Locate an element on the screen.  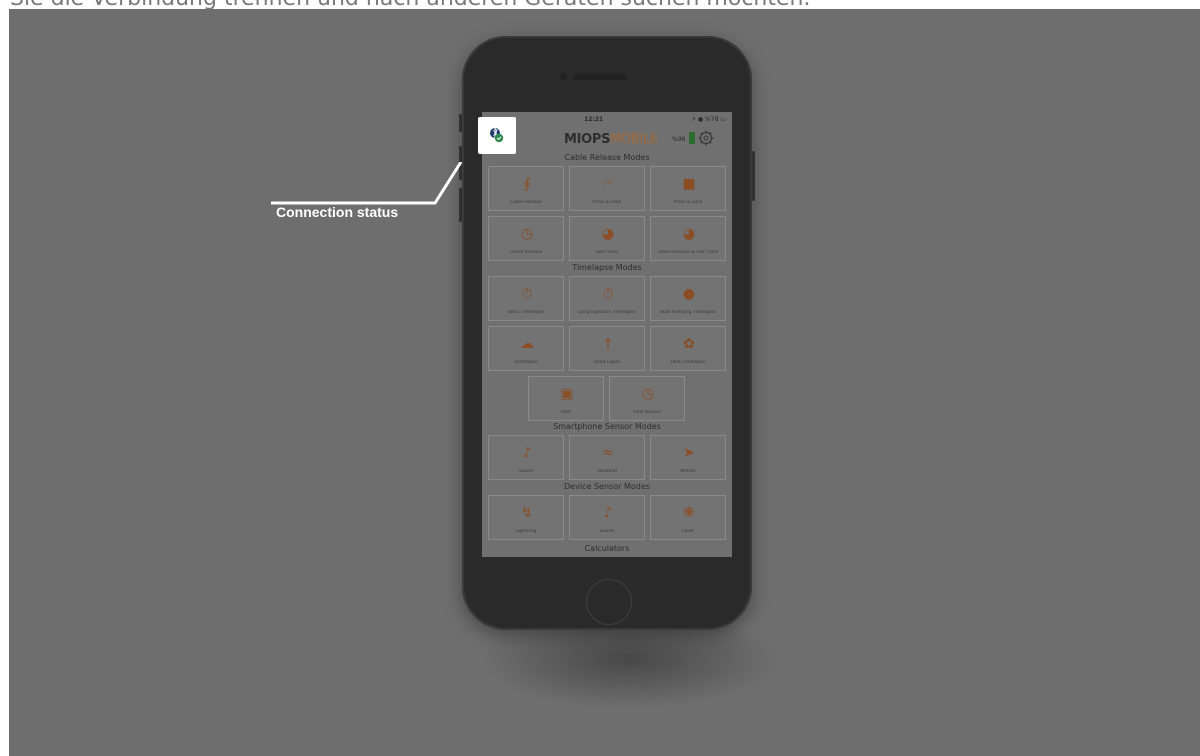
power-button is located at coordinates (753, 176).